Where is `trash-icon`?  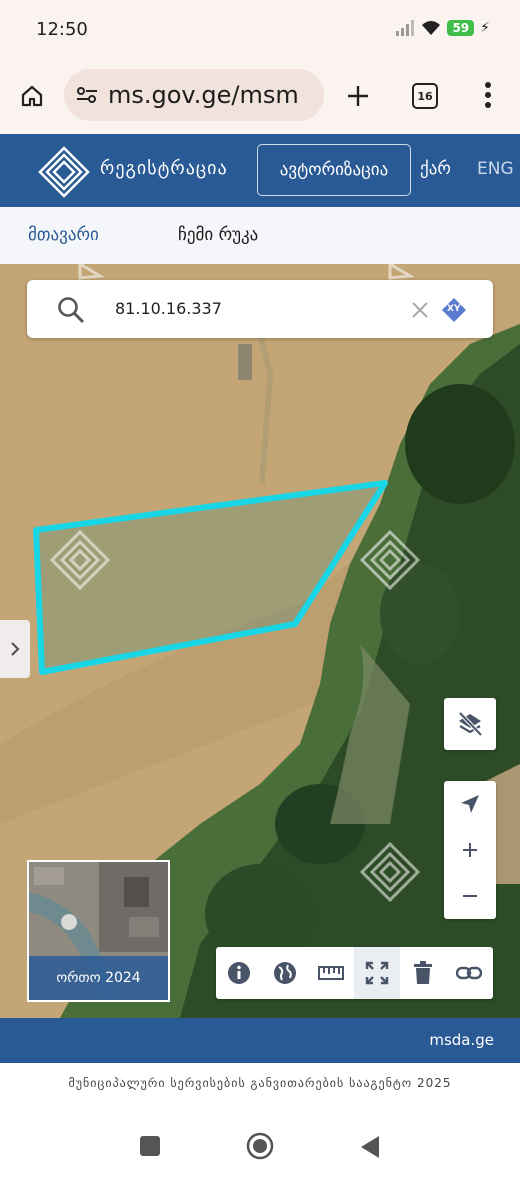 trash-icon is located at coordinates (423, 972).